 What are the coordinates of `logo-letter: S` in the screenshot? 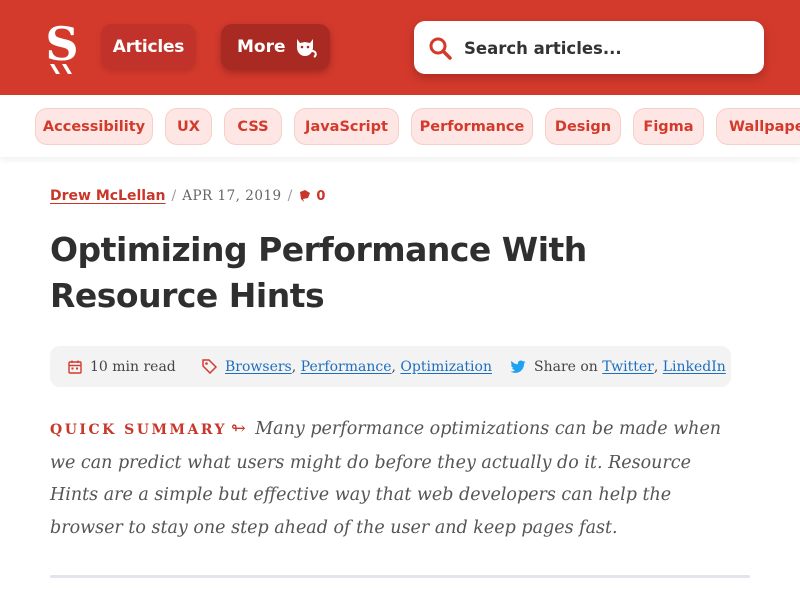 It's located at (62, 44).